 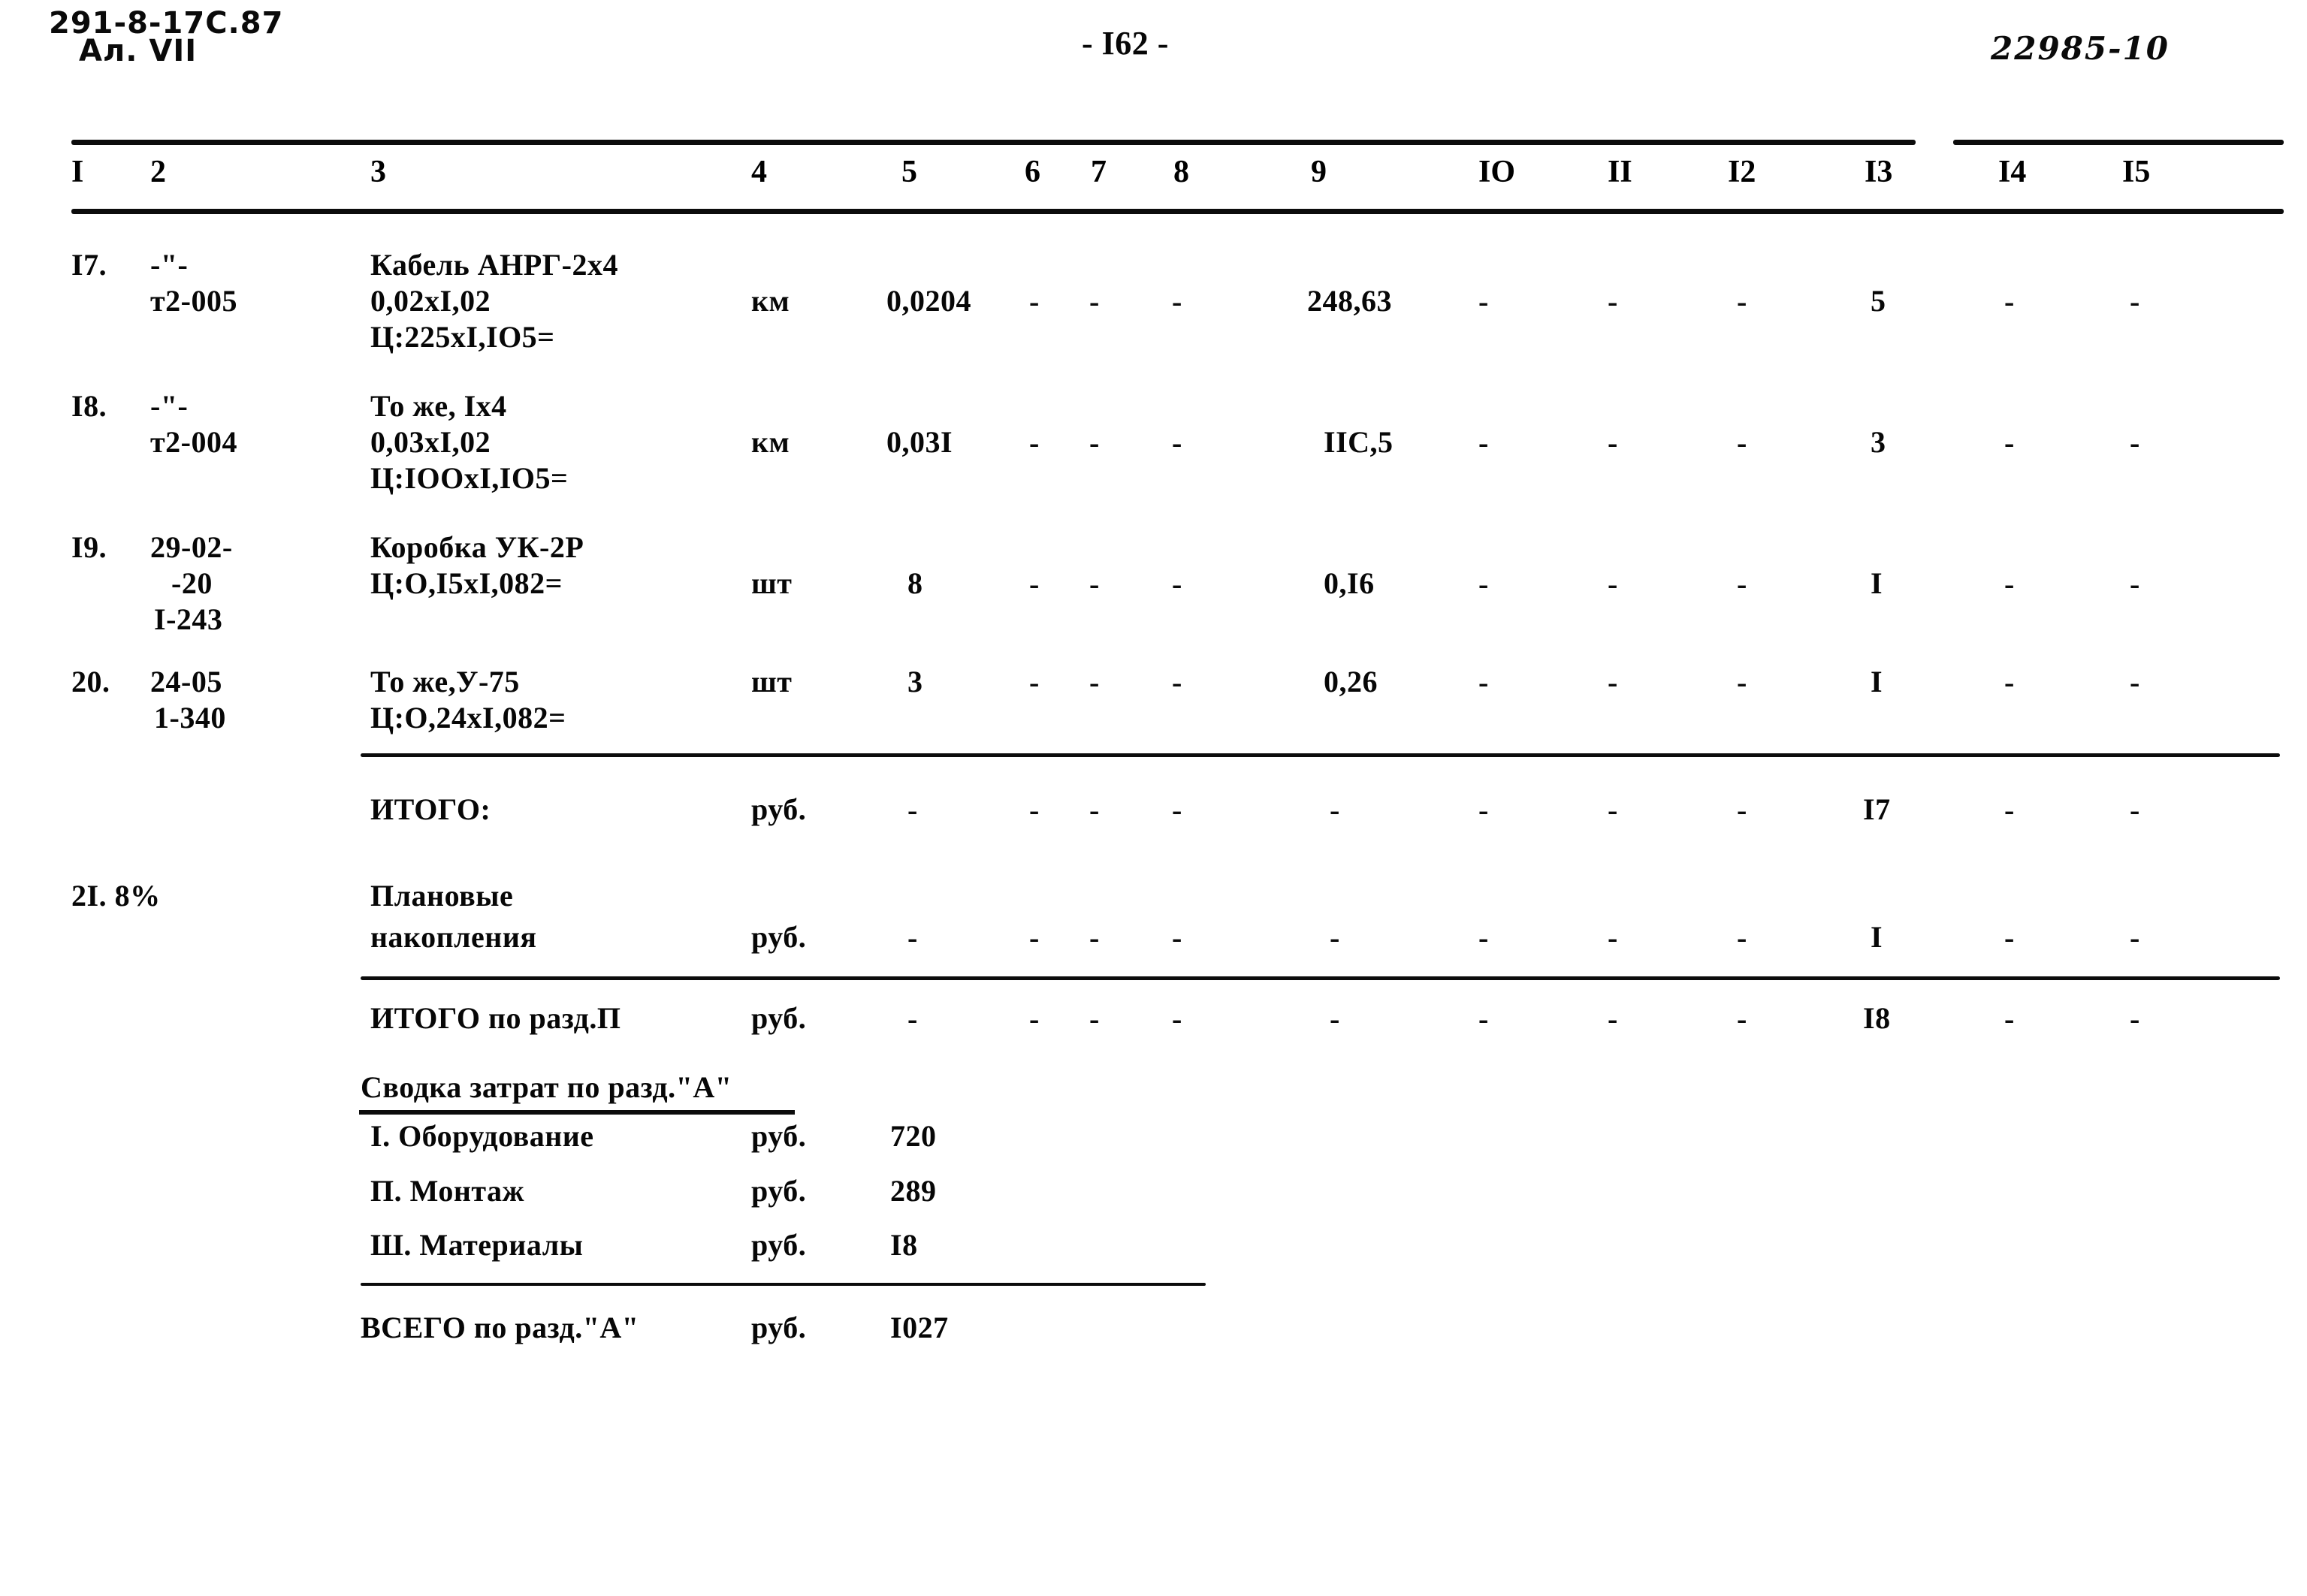 What do you see at coordinates (477, 1245) in the screenshot?
I see `summary-line-label: Ш. Материалы` at bounding box center [477, 1245].